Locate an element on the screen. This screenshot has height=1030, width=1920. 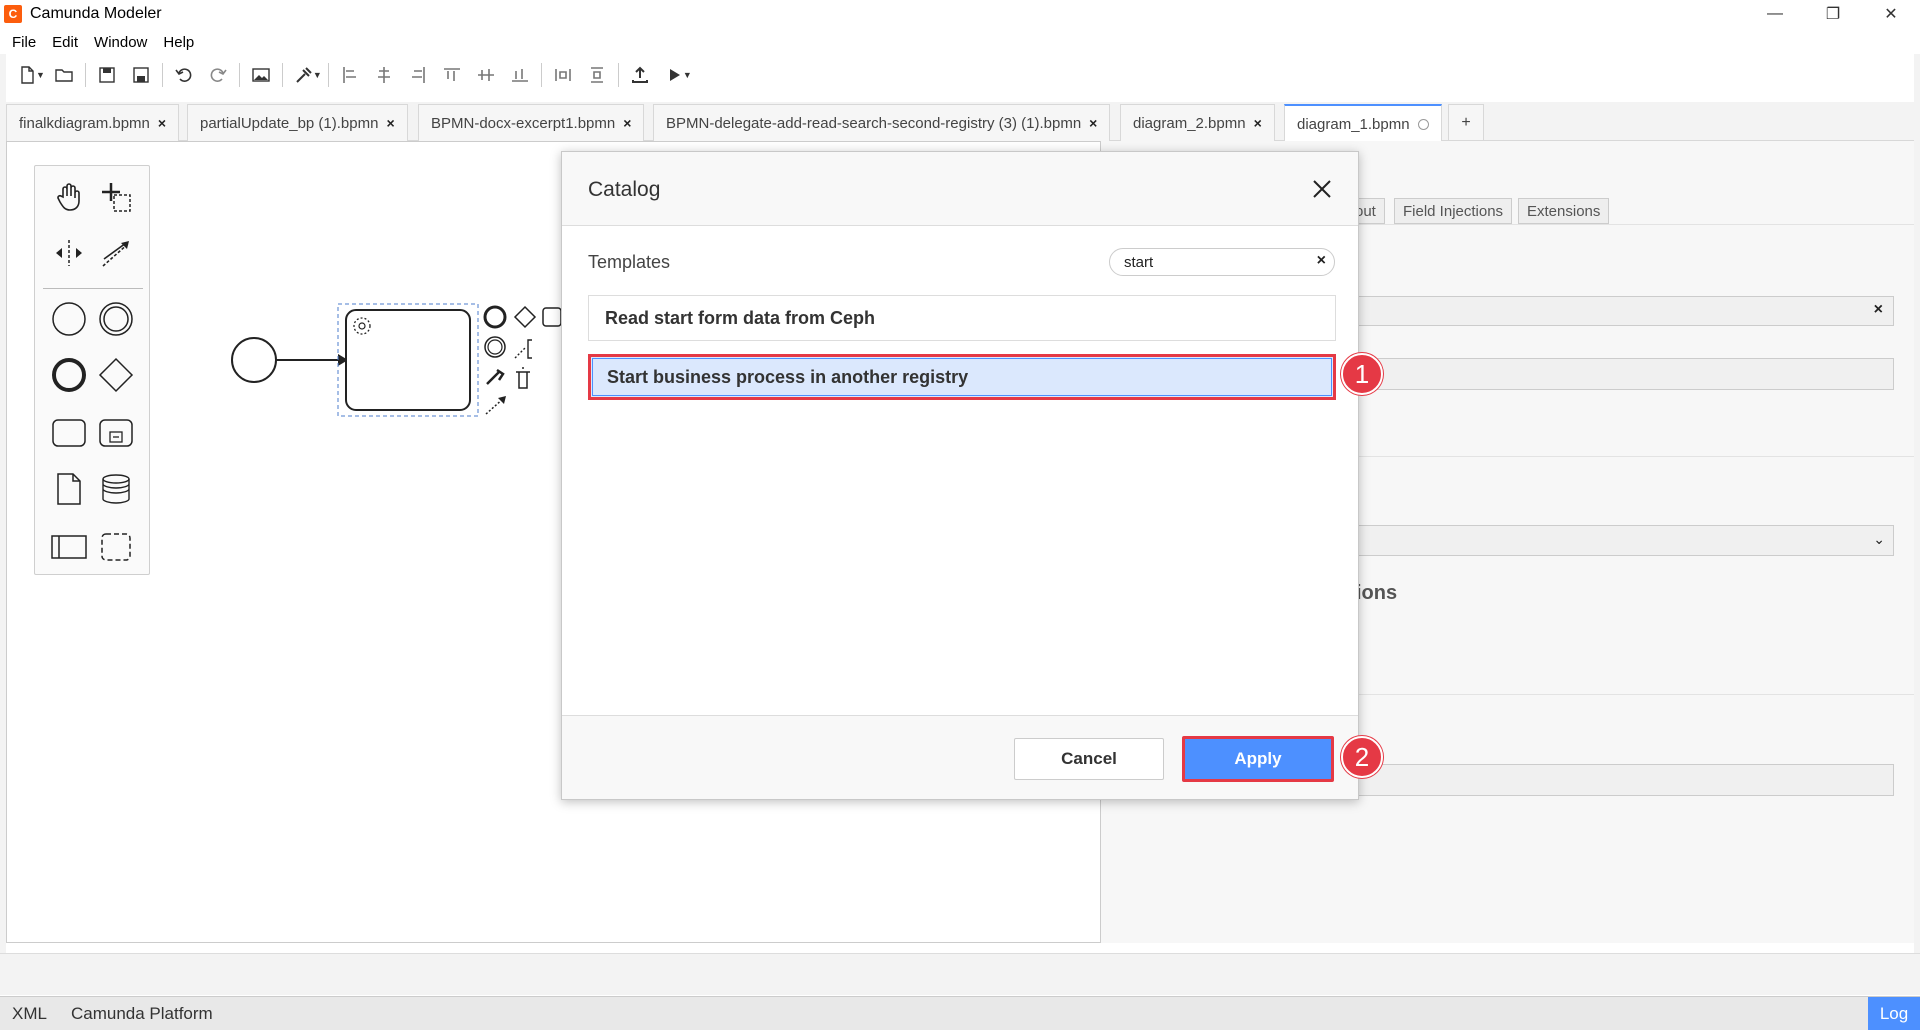
data-store-icon is located at coordinates (116, 489).